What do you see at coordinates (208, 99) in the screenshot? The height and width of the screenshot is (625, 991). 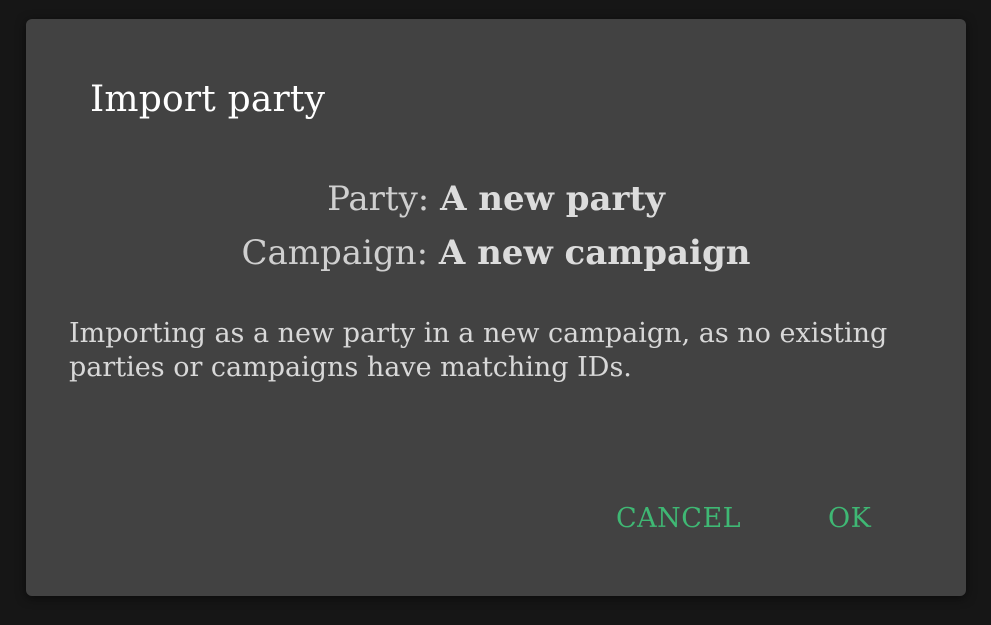 I see `dialog-title: Import party` at bounding box center [208, 99].